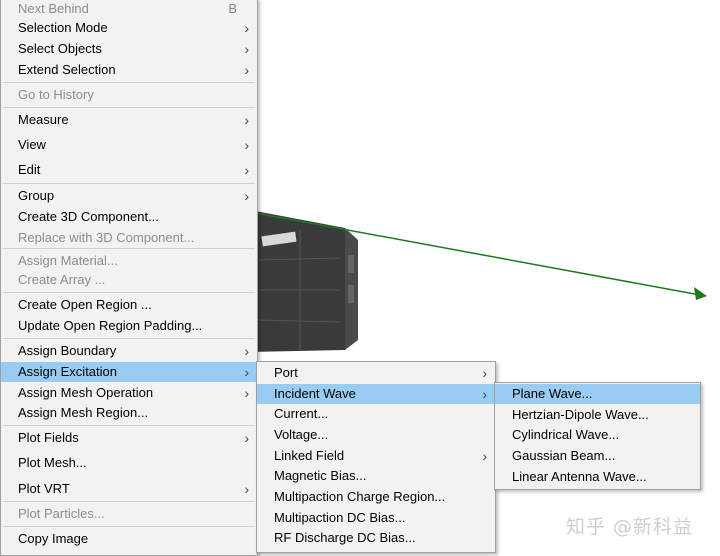 The height and width of the screenshot is (556, 720). Describe the element at coordinates (43, 119) in the screenshot. I see `menu-item-label: Measure` at that location.